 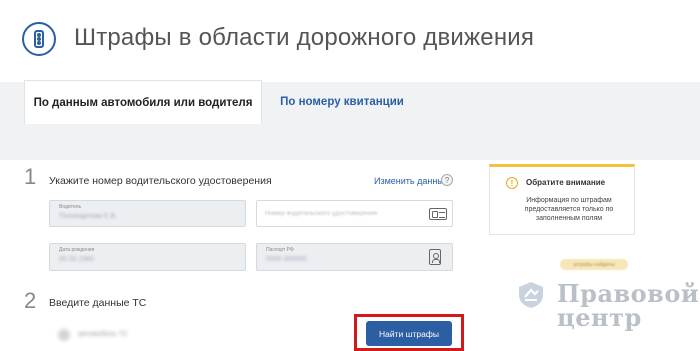 I want to click on passport-field: Паспорт РФ 0000 000000, so click(x=354, y=257).